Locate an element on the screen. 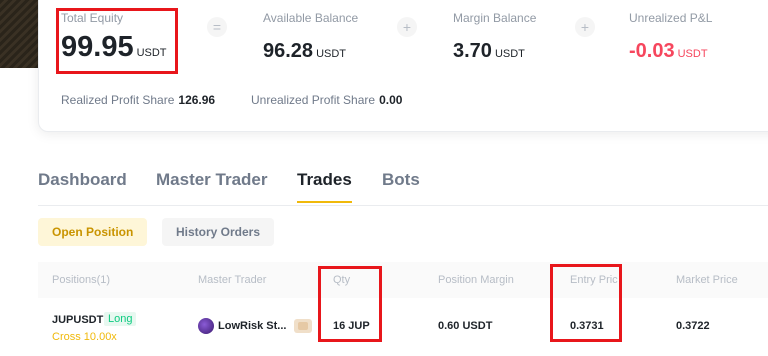  realized-profit-share-value: 126.96 is located at coordinates (197, 100).